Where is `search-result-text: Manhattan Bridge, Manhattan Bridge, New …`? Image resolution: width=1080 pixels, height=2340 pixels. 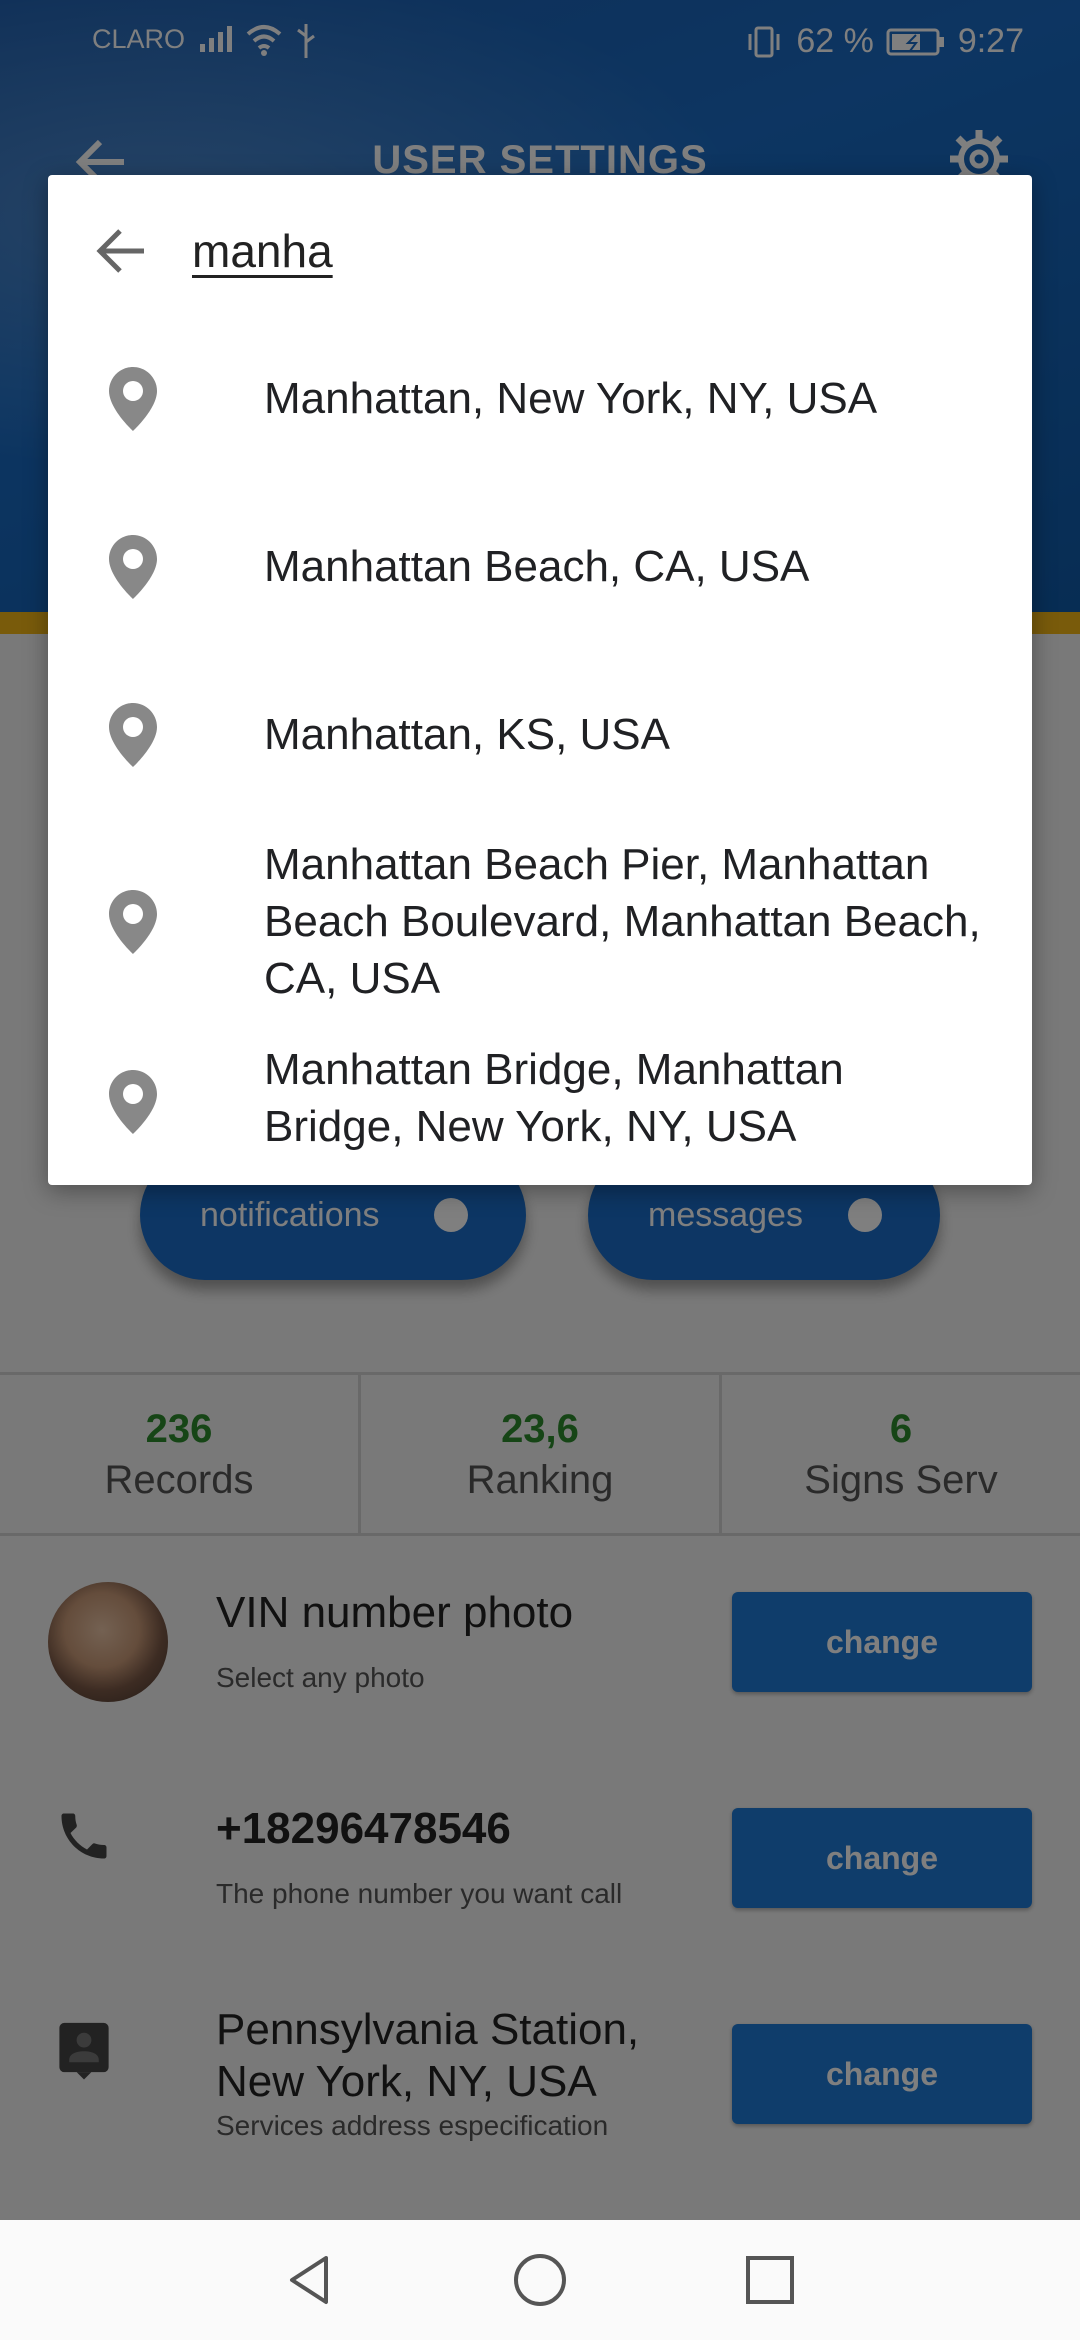 search-result-text: Manhattan Bridge, Manhattan Bridge, New … is located at coordinates (554, 1098).